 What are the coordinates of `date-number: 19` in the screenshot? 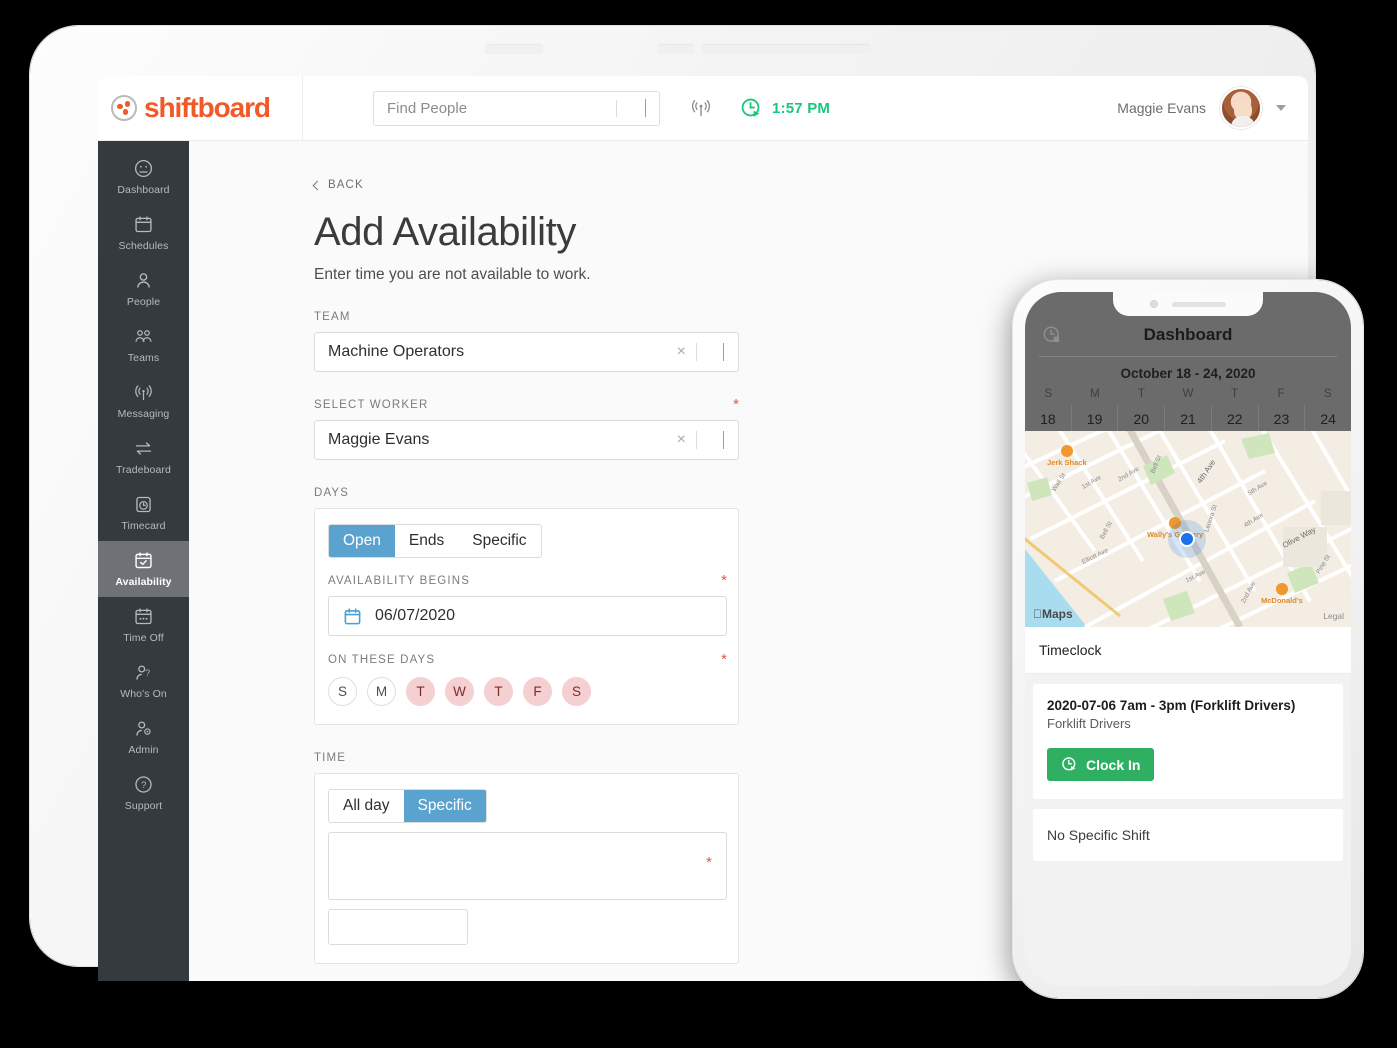 It's located at (1094, 419).